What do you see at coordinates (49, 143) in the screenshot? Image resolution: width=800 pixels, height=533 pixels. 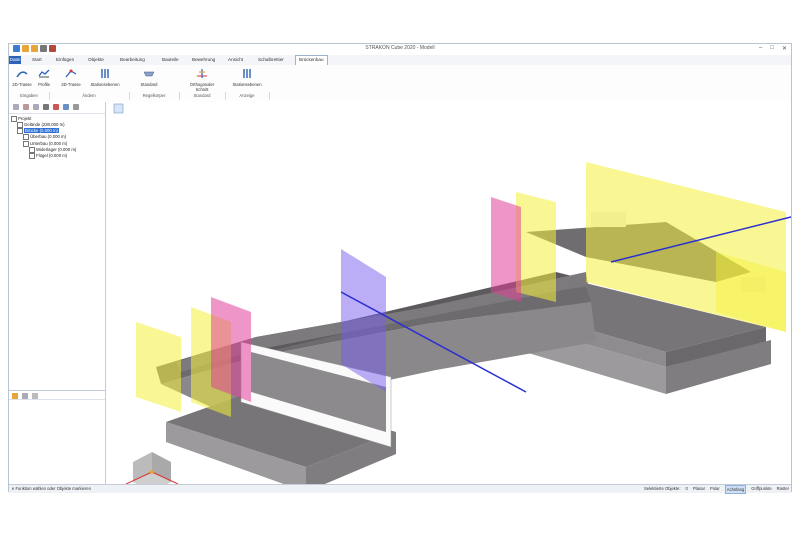 I see `tree-item-label: Unterbau (0.000 m)` at bounding box center [49, 143].